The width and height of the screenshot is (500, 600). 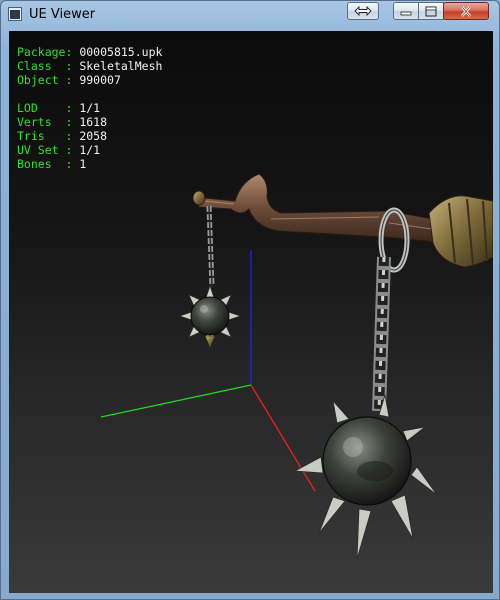 What do you see at coordinates (45, 66) in the screenshot?
I see `info-label: Class :` at bounding box center [45, 66].